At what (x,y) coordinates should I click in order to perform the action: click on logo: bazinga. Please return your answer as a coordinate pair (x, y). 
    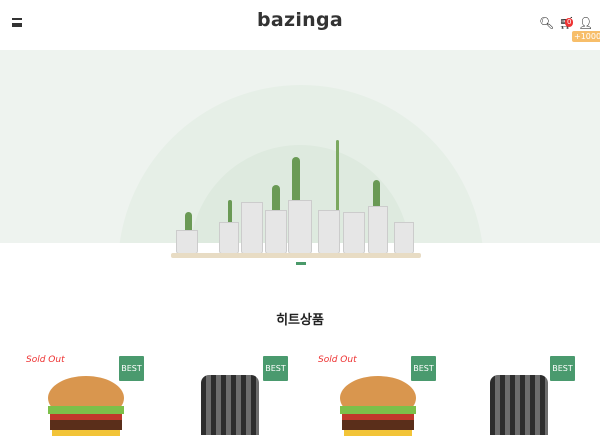
    Looking at the image, I should click on (300, 20).